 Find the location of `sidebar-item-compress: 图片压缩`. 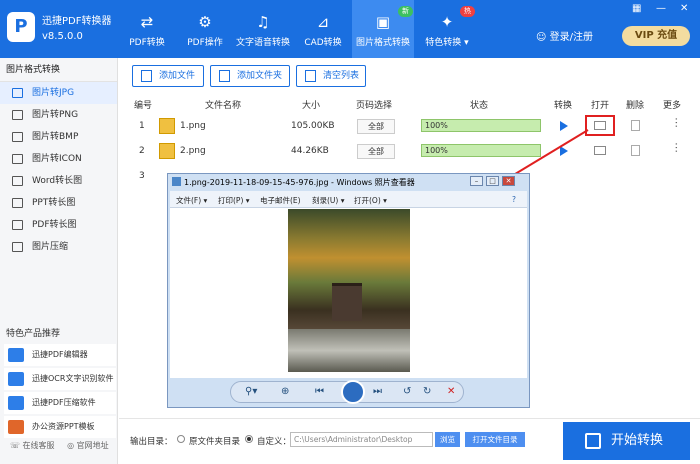

sidebar-item-compress: 图片压缩 is located at coordinates (58, 247).